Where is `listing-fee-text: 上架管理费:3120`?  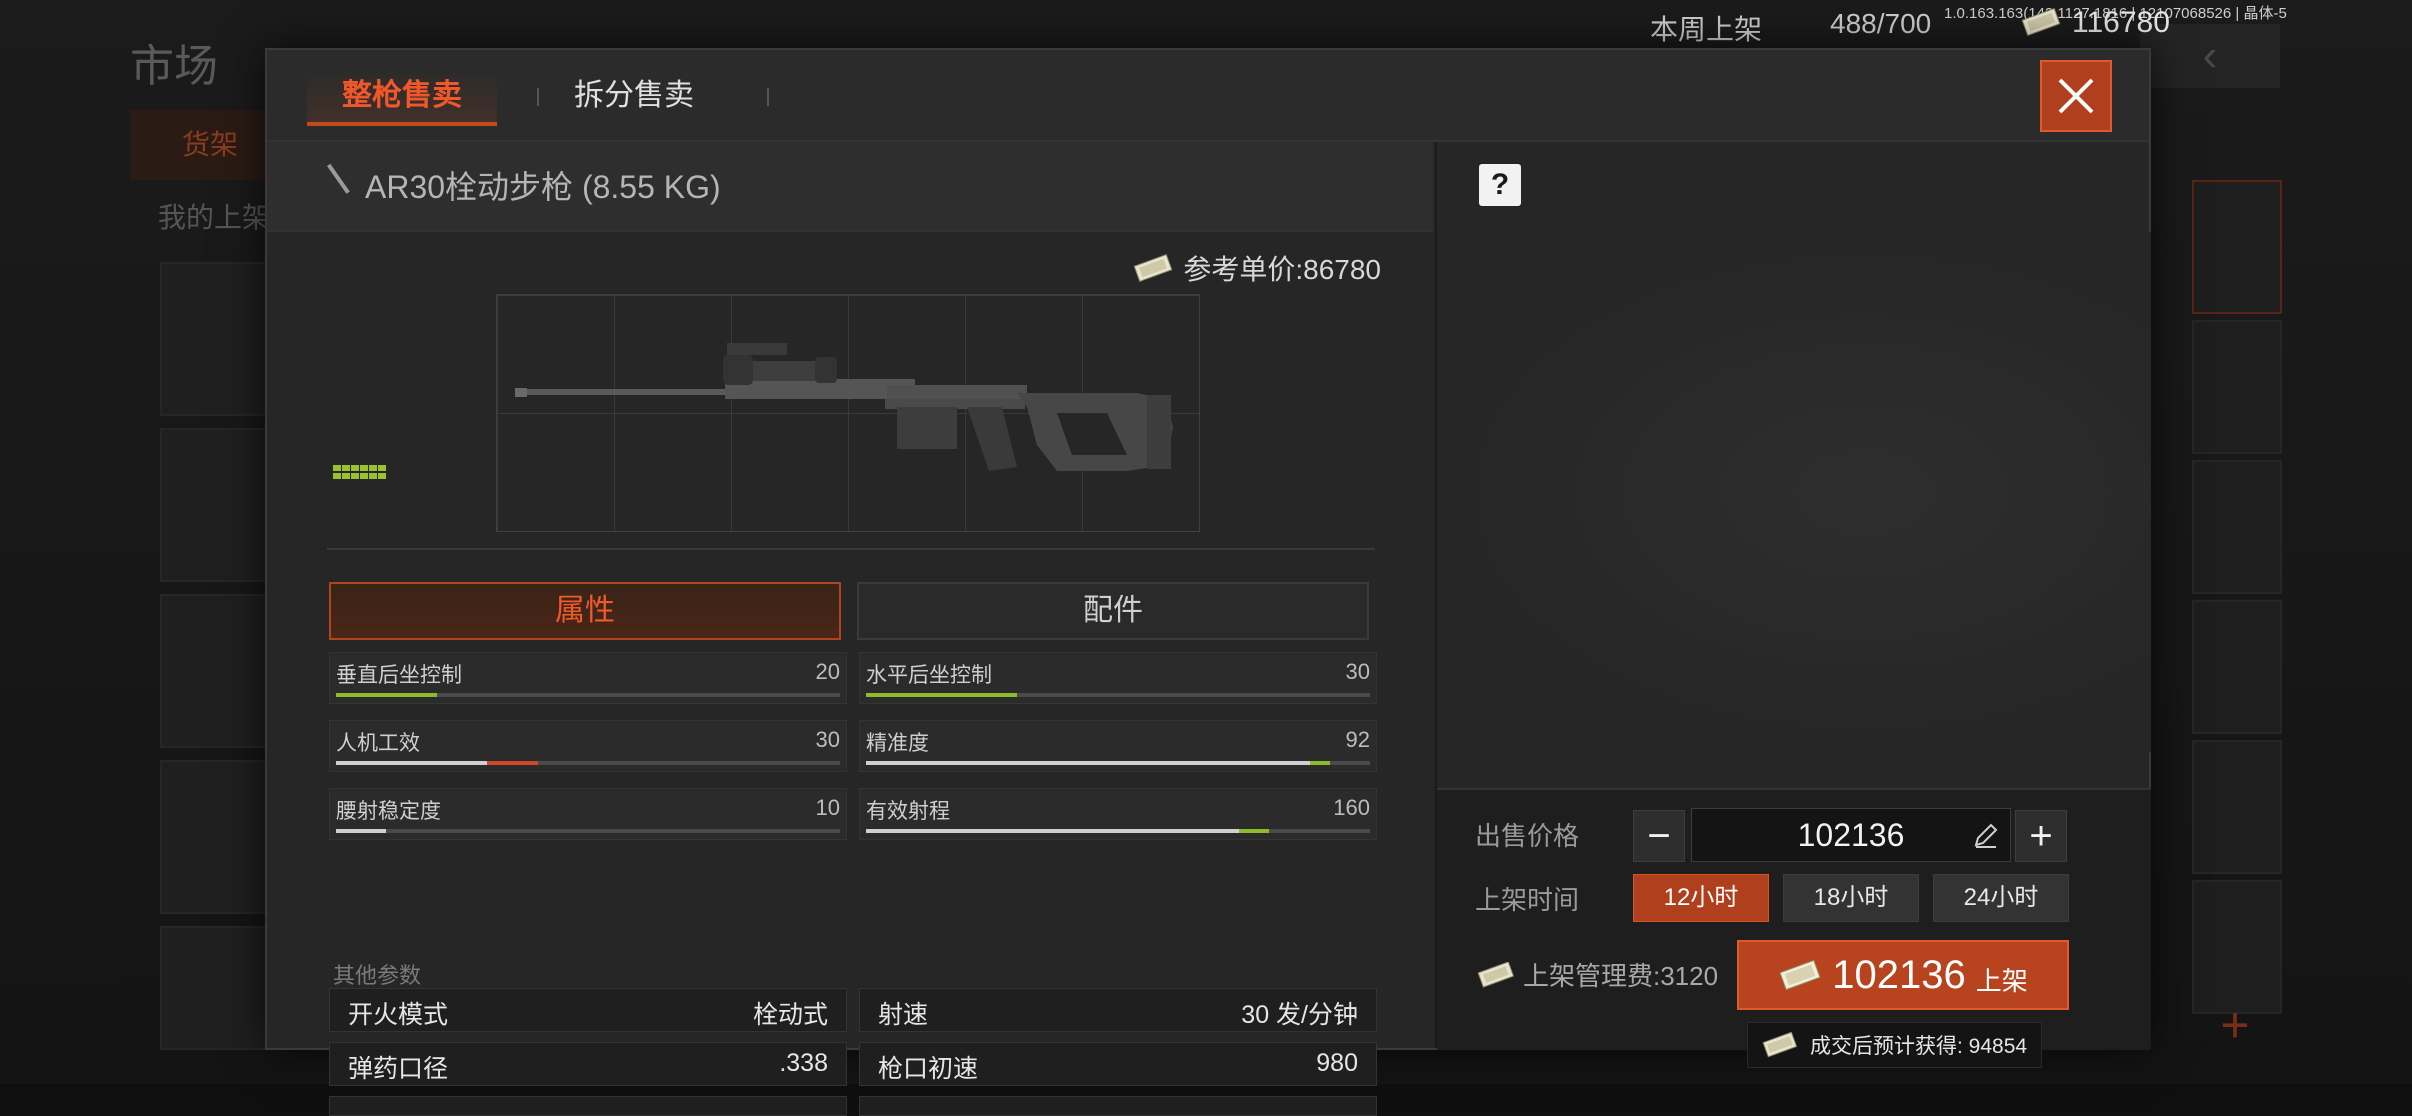
listing-fee-text: 上架管理费:3120 is located at coordinates (1621, 976).